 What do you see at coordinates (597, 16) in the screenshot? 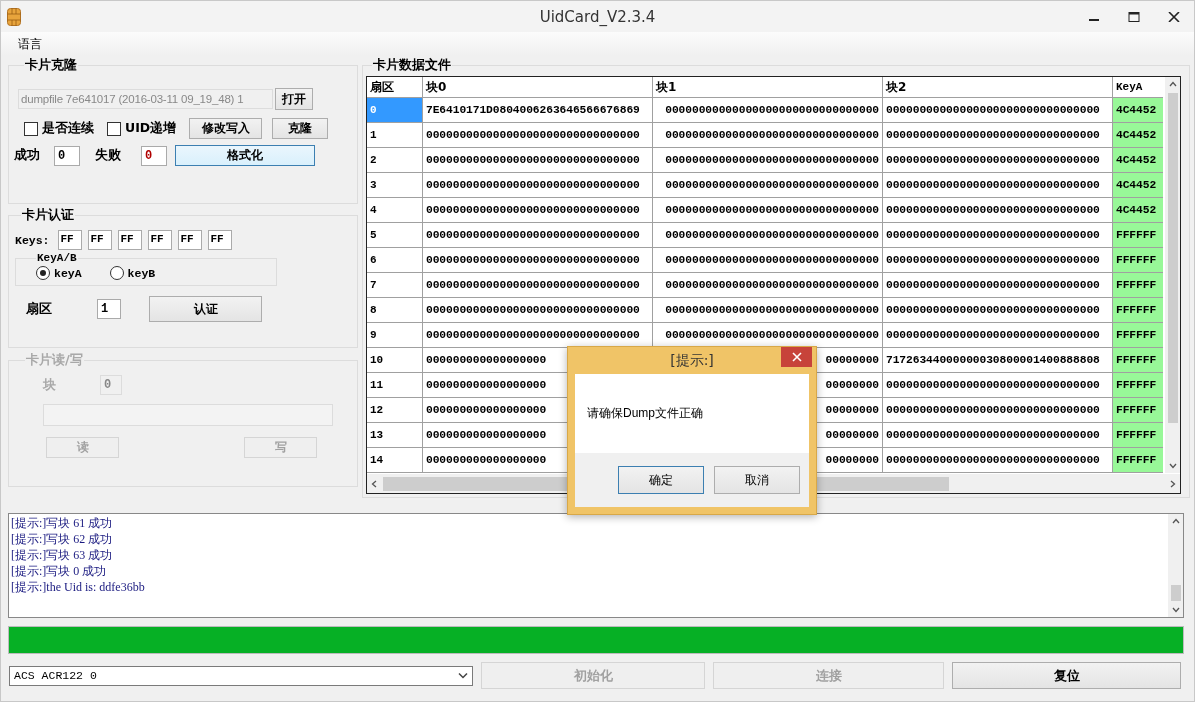
I see `window-title: UidCard_V2.3.4` at bounding box center [597, 16].